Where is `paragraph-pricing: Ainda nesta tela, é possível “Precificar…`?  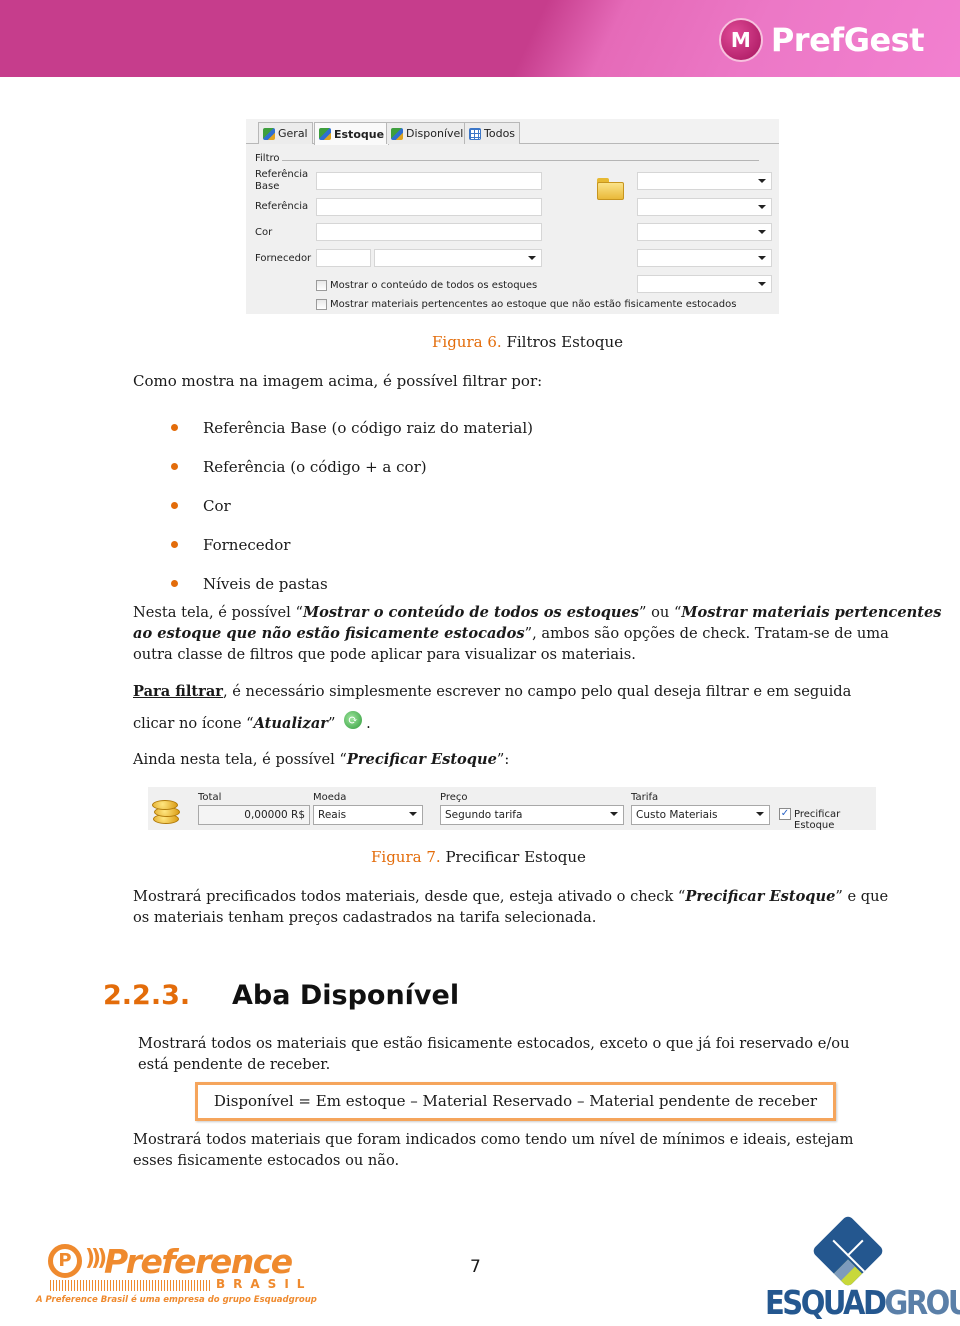 paragraph-pricing: Ainda nesta tela, é possível “Precificar… is located at coordinates (321, 759).